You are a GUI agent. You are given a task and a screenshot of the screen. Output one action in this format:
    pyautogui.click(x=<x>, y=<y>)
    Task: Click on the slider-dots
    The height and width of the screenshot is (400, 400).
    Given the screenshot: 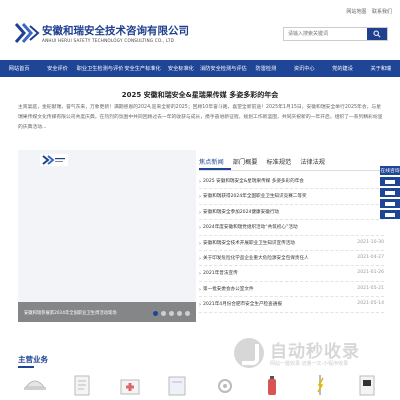 What is the action you would take?
    pyautogui.click(x=171, y=313)
    